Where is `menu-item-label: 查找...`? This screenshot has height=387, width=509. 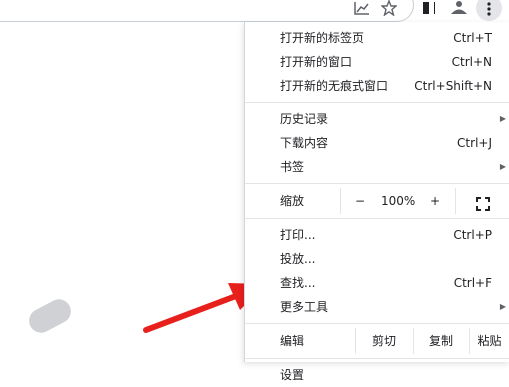 menu-item-label: 查找... is located at coordinates (298, 283).